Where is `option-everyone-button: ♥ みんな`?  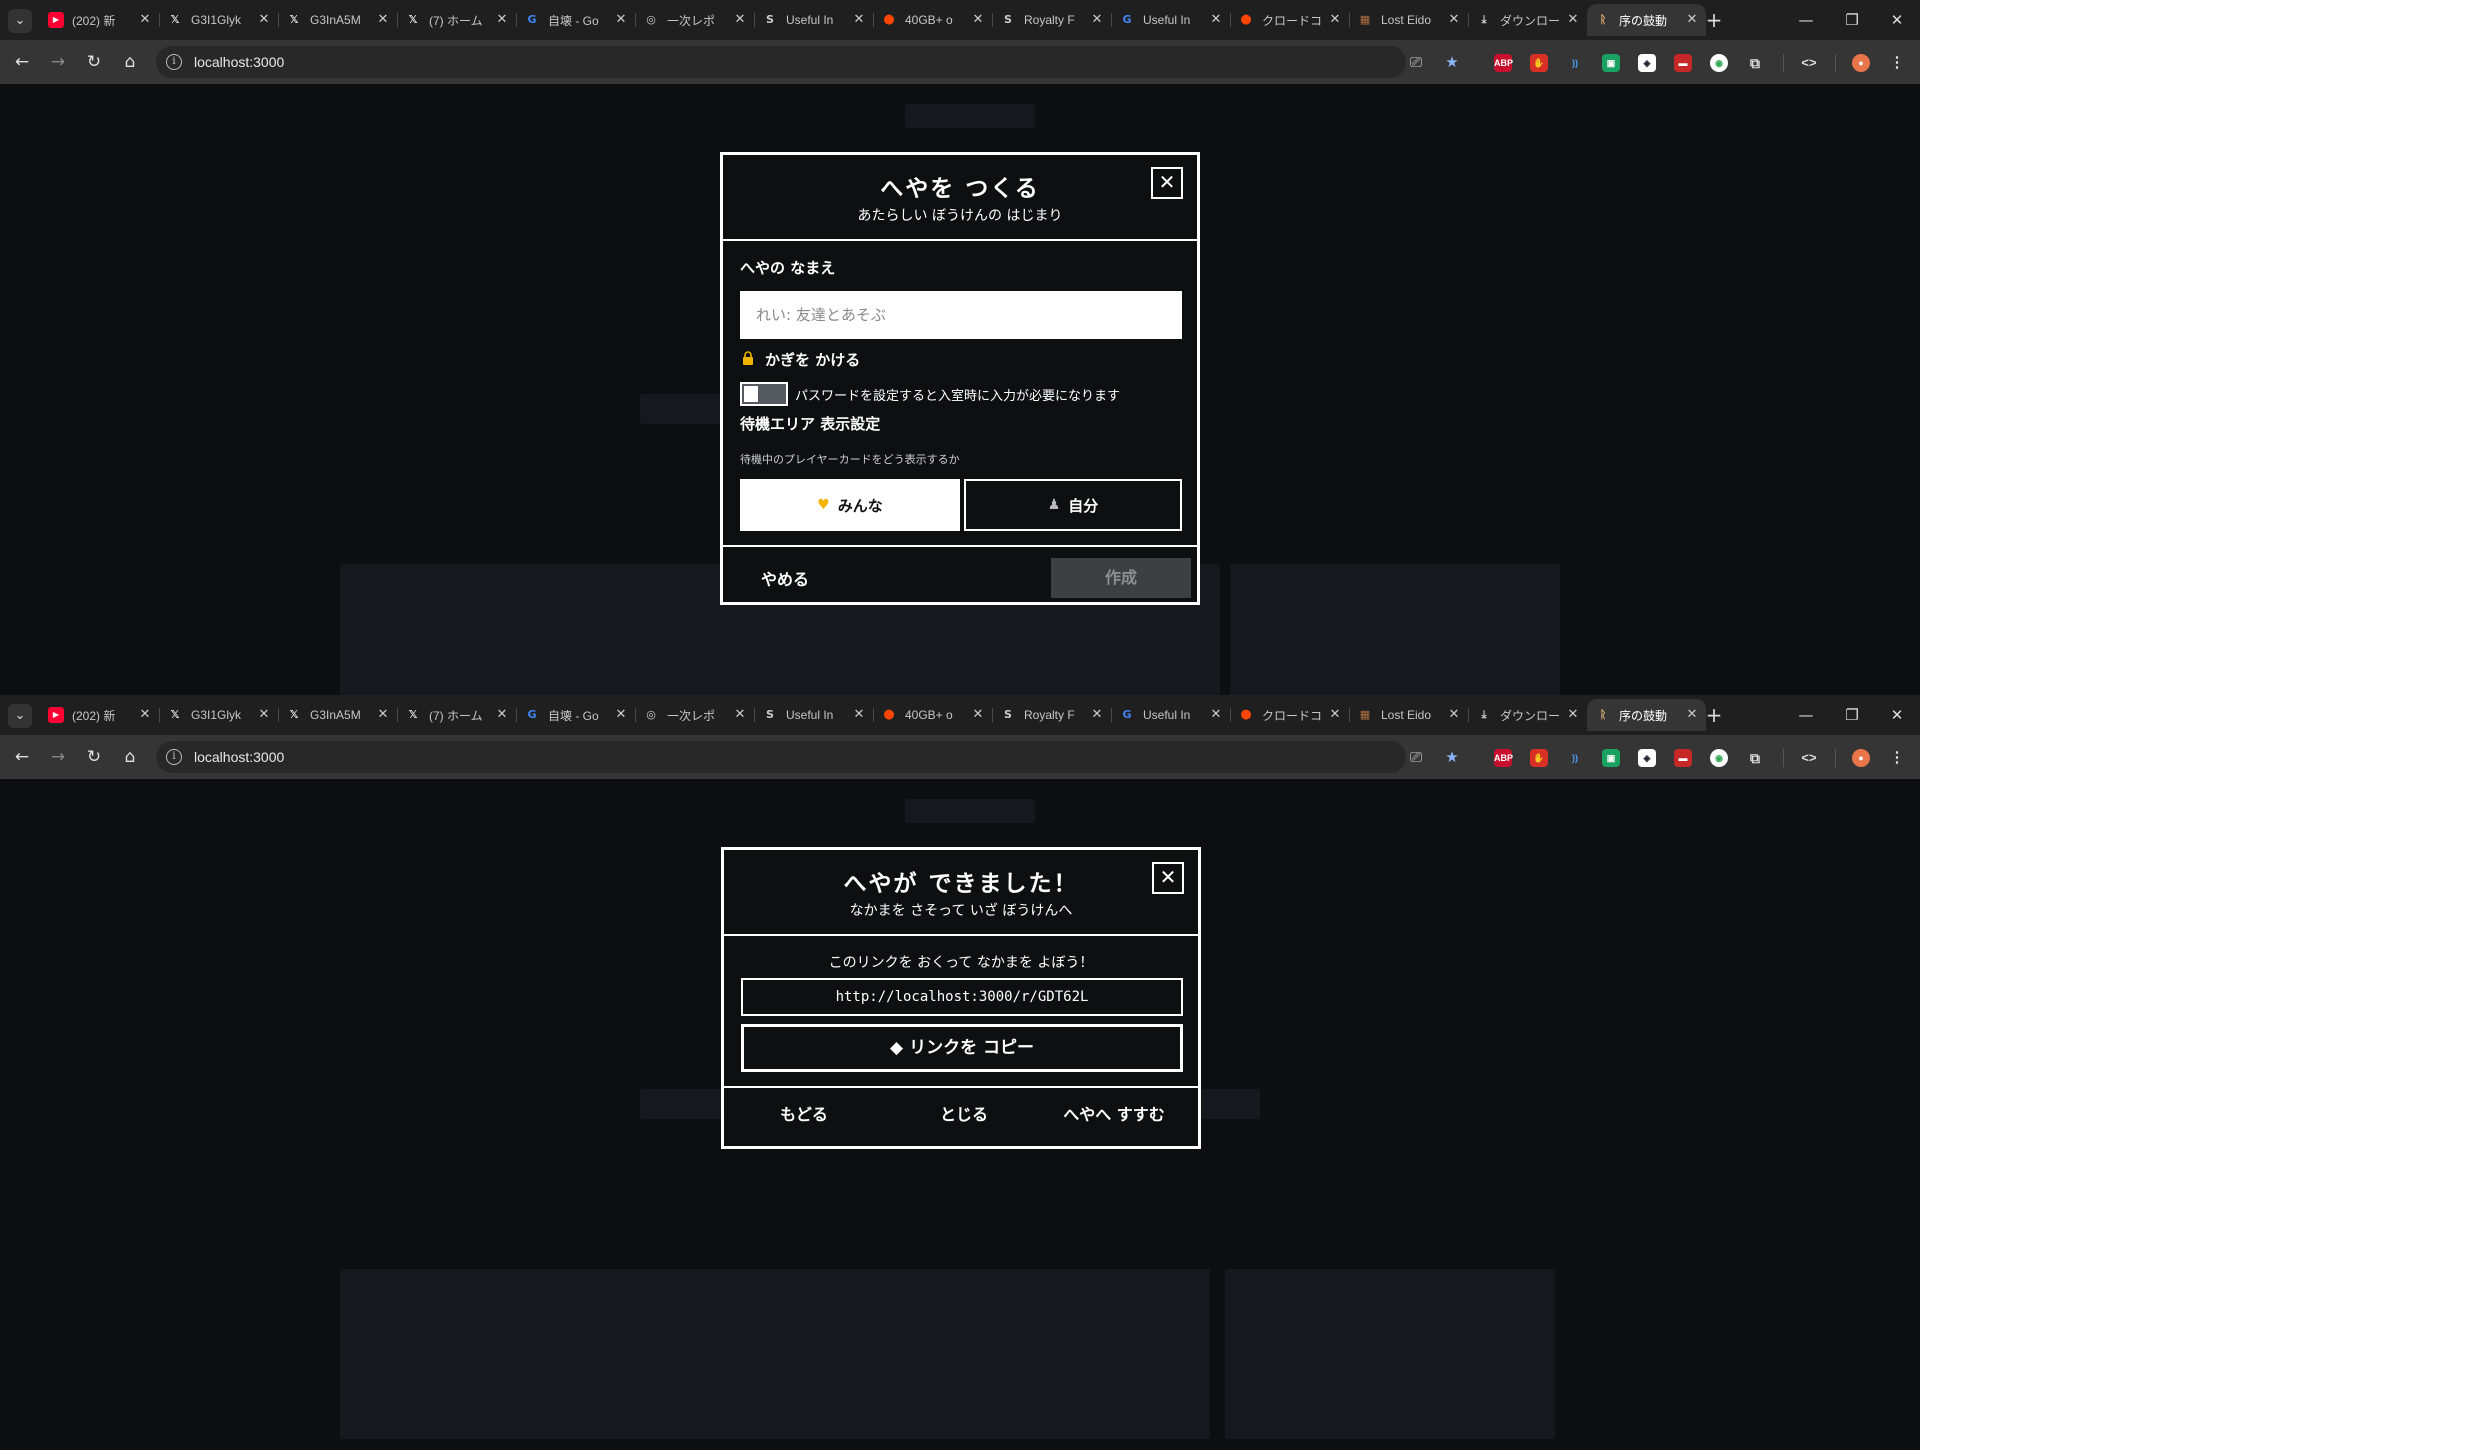 option-everyone-button: ♥ みんな is located at coordinates (850, 505).